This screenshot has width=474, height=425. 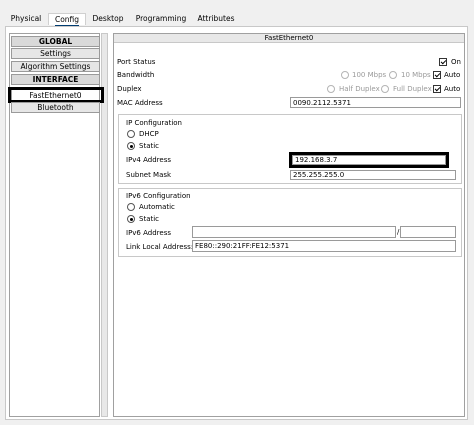 I want to click on ipv6-address-field, so click(x=294, y=232).